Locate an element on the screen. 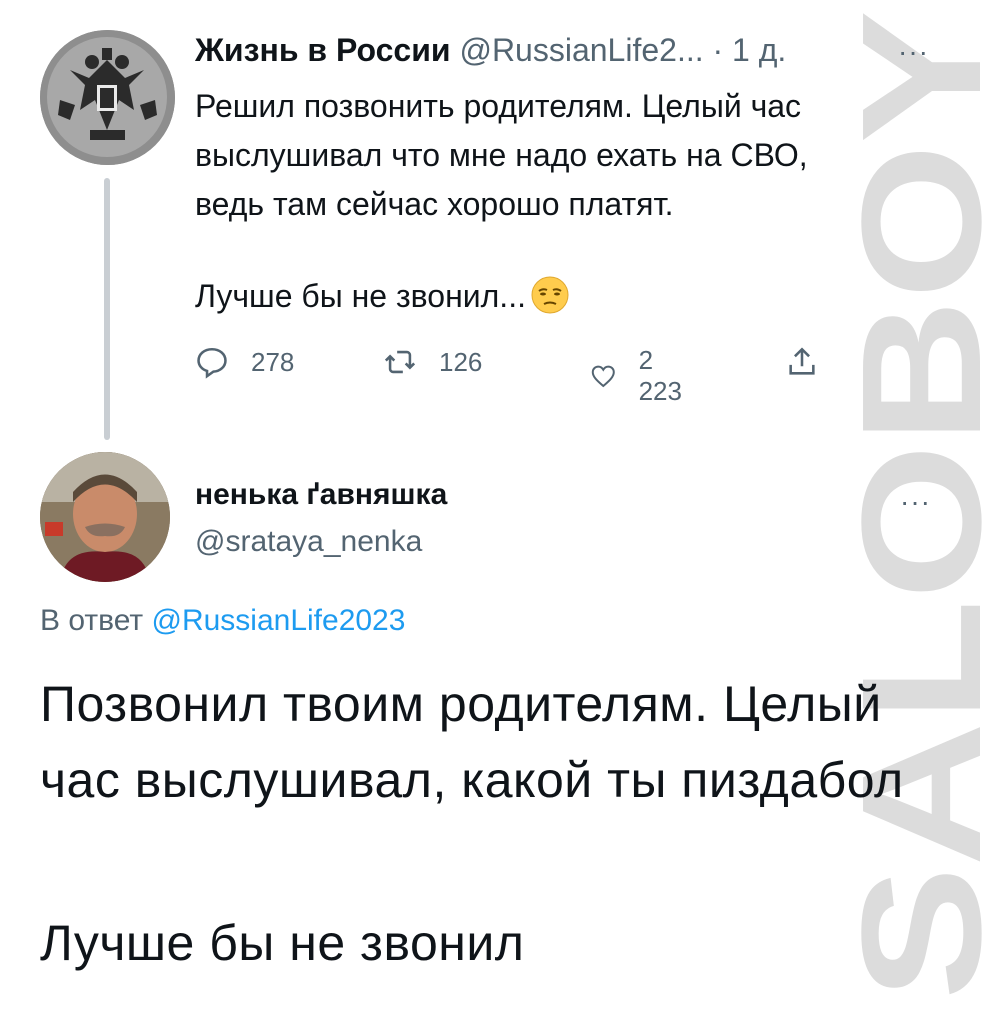 Image resolution: width=1000 pixels, height=1015 pixels. reply-author-handle: @srataya_nenka is located at coordinates (308, 542).